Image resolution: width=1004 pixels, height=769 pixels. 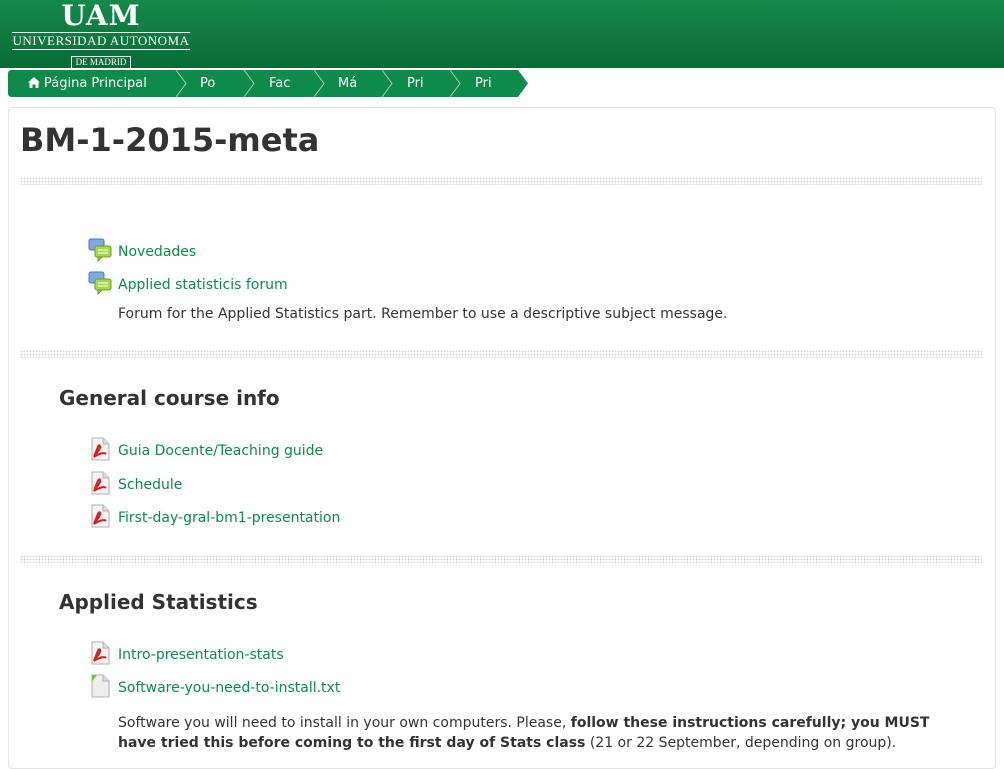 I want to click on activity-link-software-install: Software-you-need-to-install.txt, so click(x=229, y=688).